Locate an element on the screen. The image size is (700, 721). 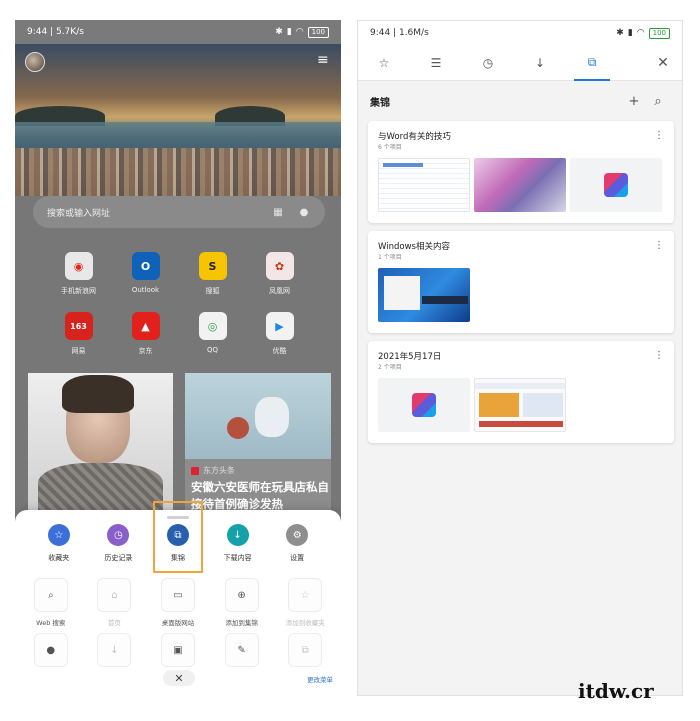
add-to-collections-tool: ⊕ 添加到集锦 is located at coordinates (242, 602).